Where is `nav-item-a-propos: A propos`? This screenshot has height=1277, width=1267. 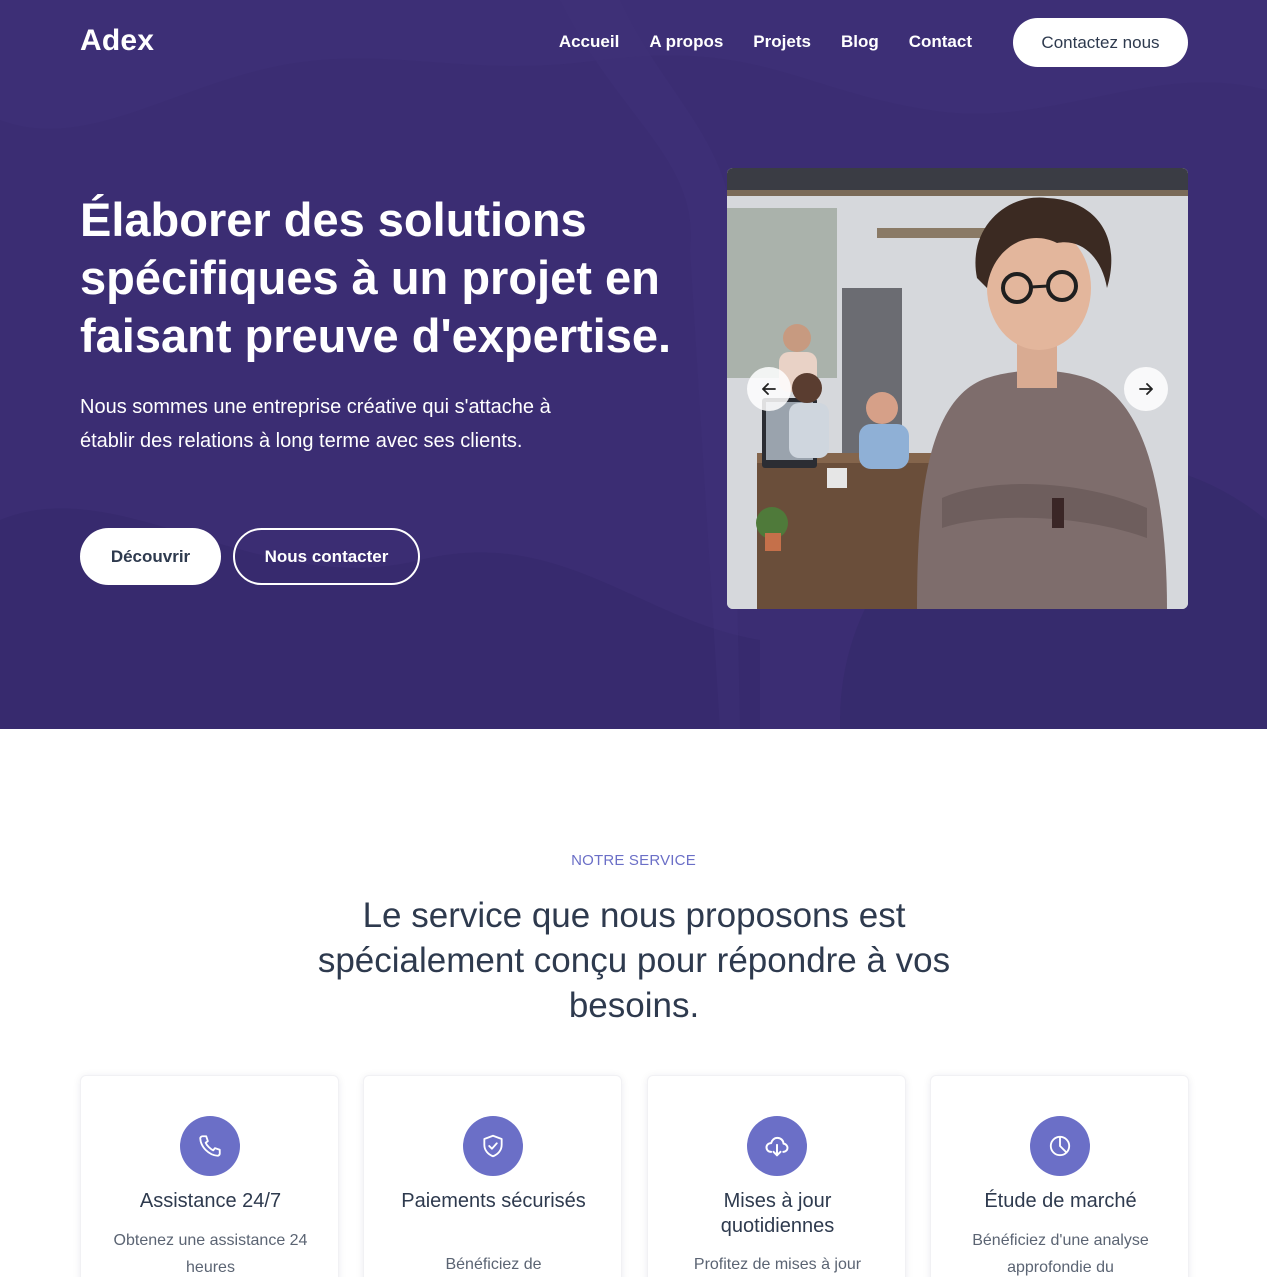 nav-item-a-propos: A propos is located at coordinates (686, 42).